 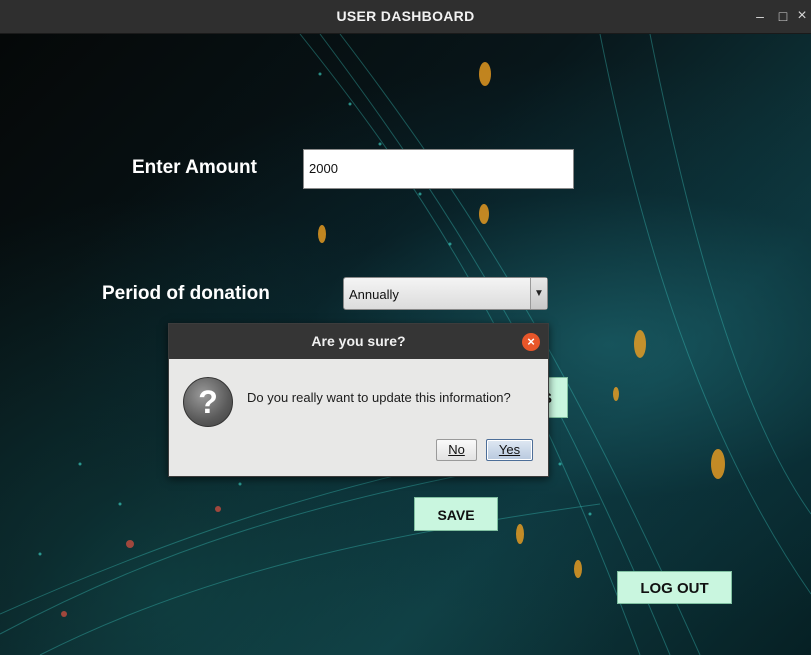 I want to click on window-titlebar: USER DASHBOARD – □ ×, so click(x=405, y=17).